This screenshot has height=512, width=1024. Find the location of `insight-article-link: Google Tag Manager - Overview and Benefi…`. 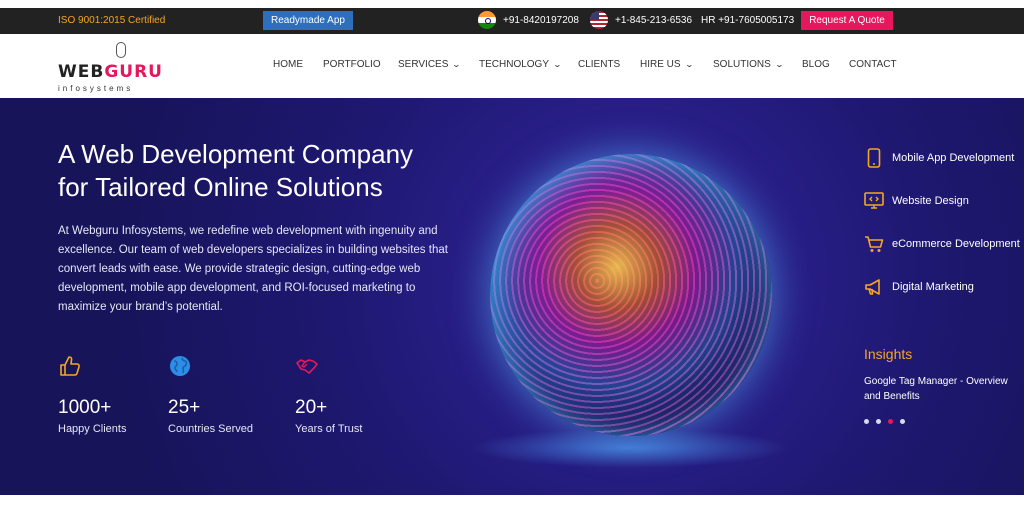

insight-article-link: Google Tag Manager - Overview and Benefi… is located at coordinates (941, 389).